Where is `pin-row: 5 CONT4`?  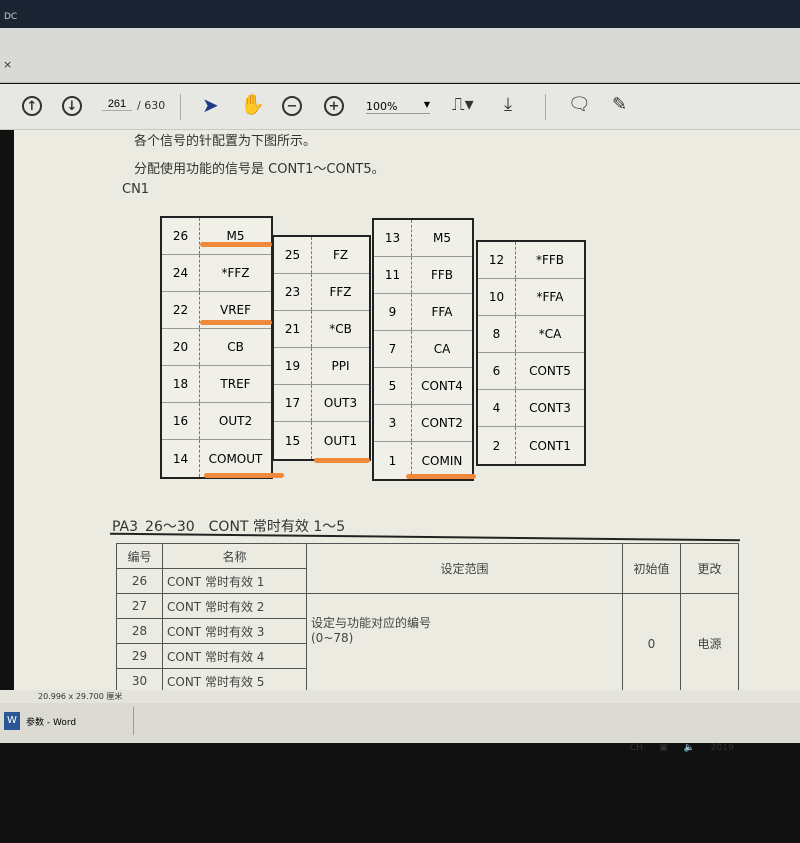 pin-row: 5 CONT4 is located at coordinates (423, 386).